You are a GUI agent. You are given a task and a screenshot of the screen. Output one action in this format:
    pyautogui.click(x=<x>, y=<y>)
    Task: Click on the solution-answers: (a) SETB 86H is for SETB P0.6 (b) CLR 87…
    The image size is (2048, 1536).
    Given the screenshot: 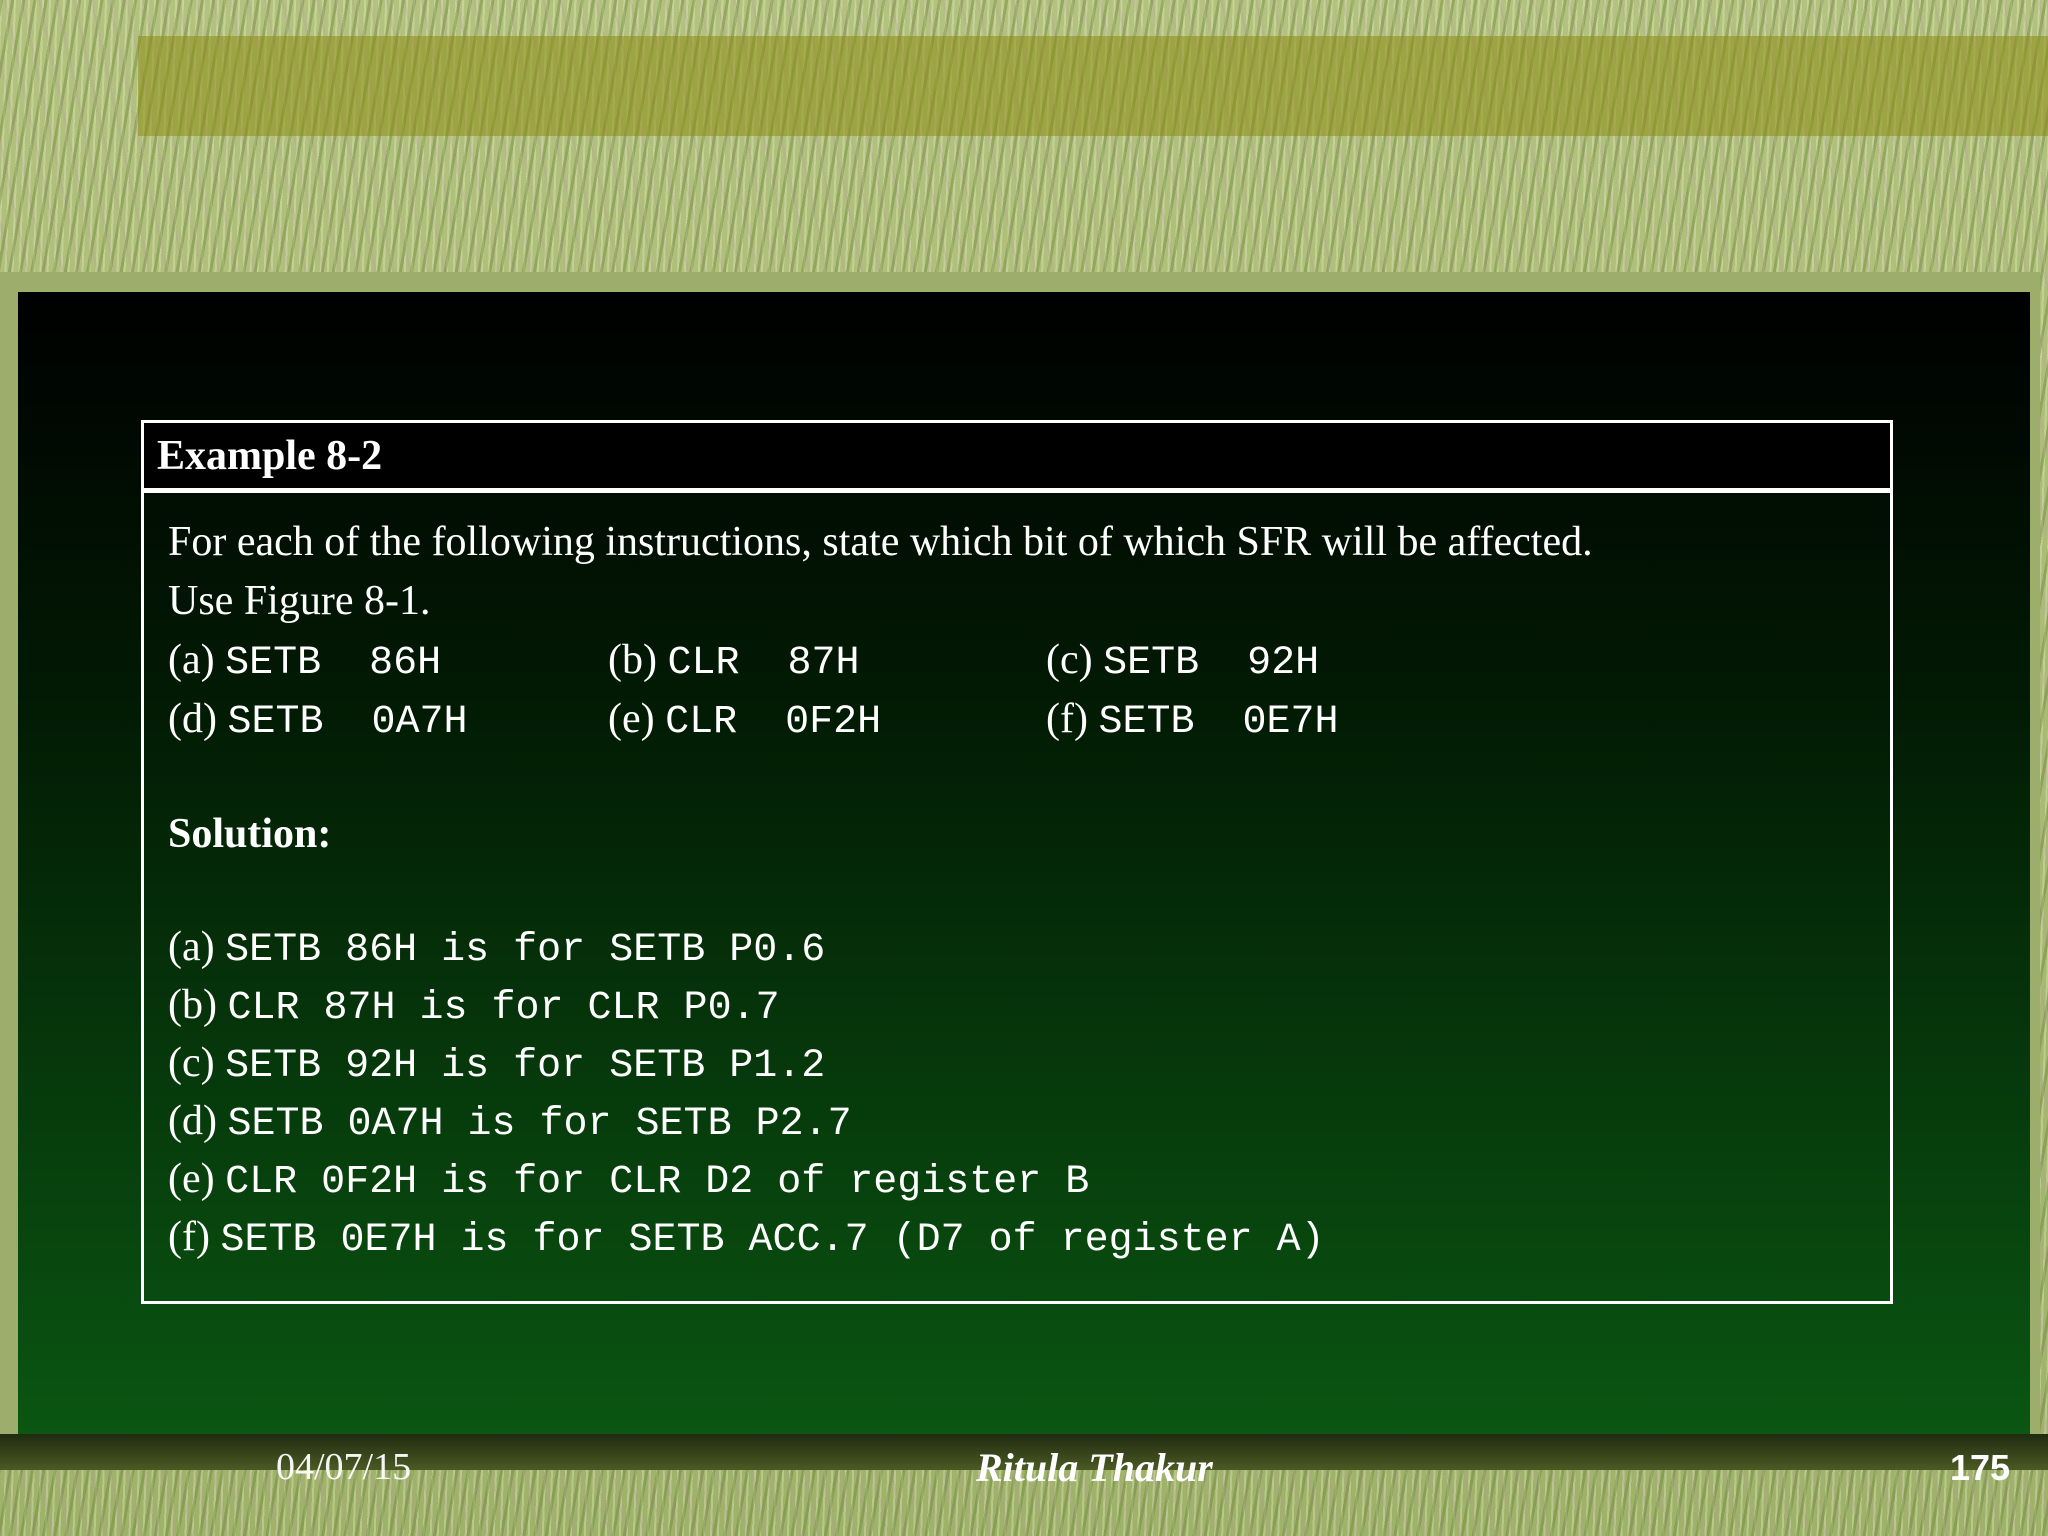 What is the action you would take?
    pyautogui.click(x=746, y=1092)
    